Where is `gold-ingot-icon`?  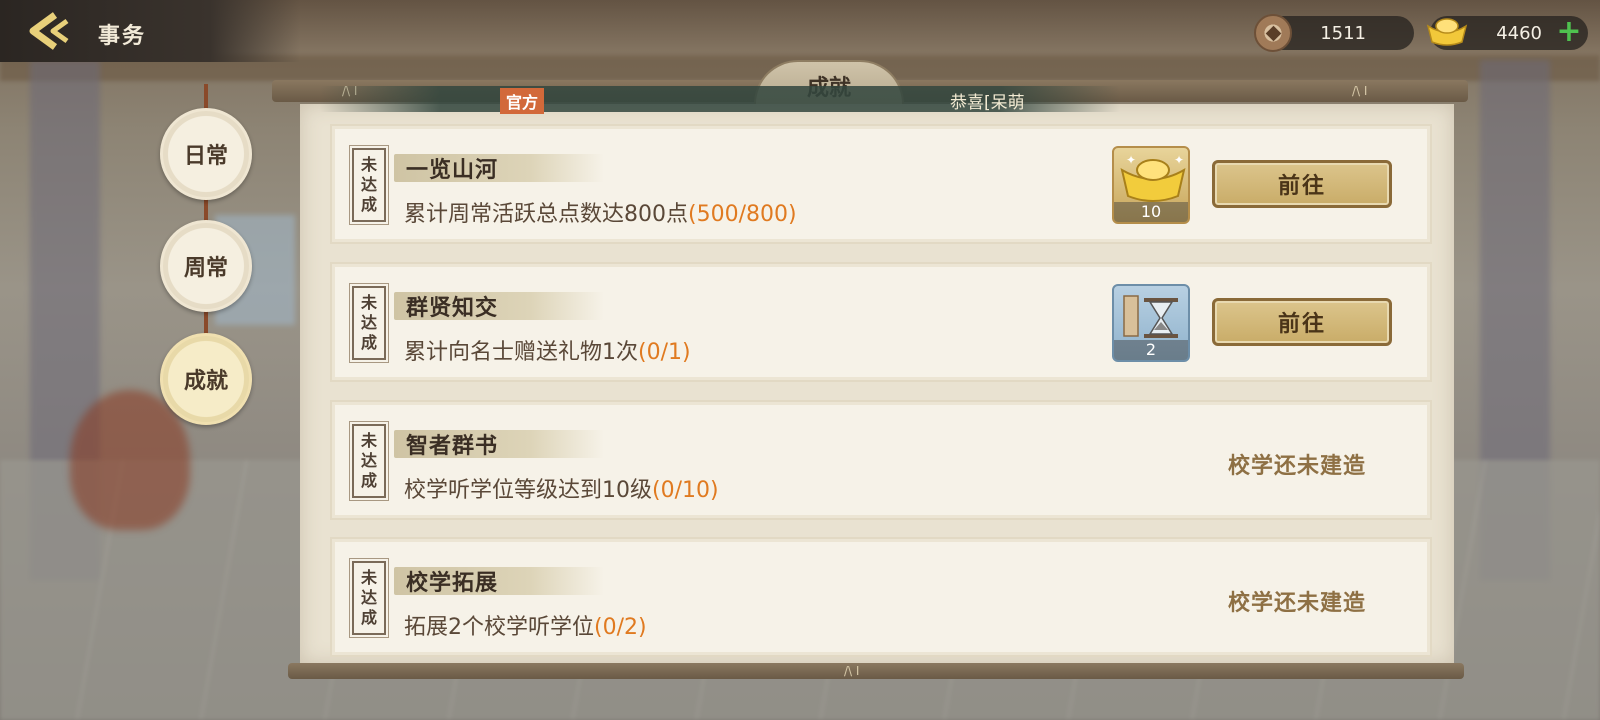
gold-ingot-icon is located at coordinates (1447, 32).